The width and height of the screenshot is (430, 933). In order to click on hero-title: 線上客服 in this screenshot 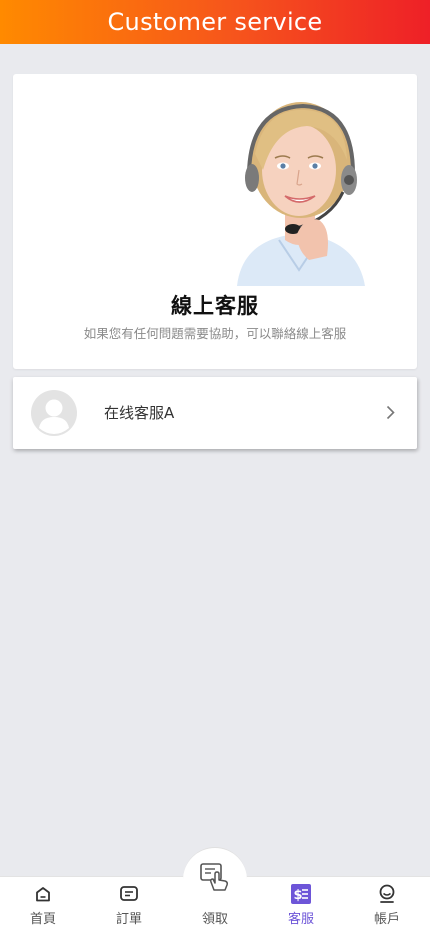, I will do `click(215, 306)`.